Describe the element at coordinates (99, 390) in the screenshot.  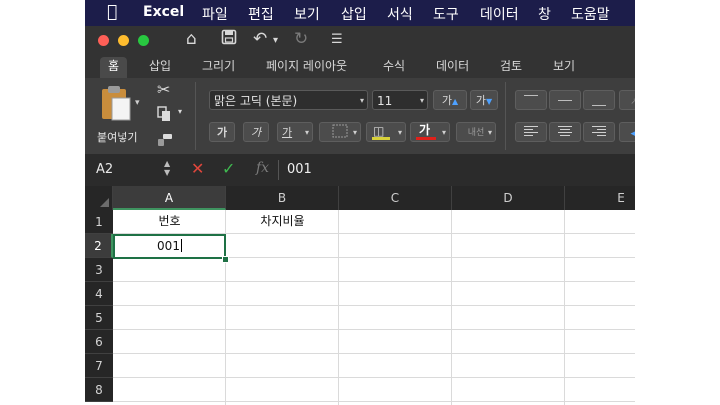
I see `row-header-8: 8` at that location.